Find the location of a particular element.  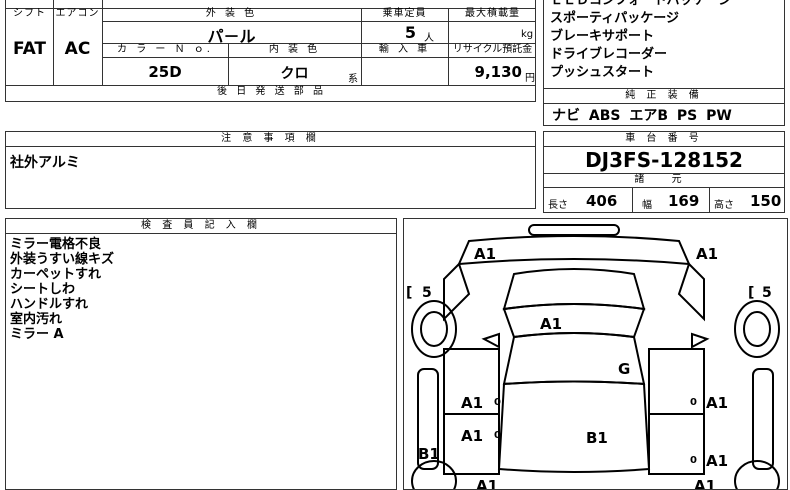

recycle-label: リサイクル預託金 is located at coordinates (492, 49).